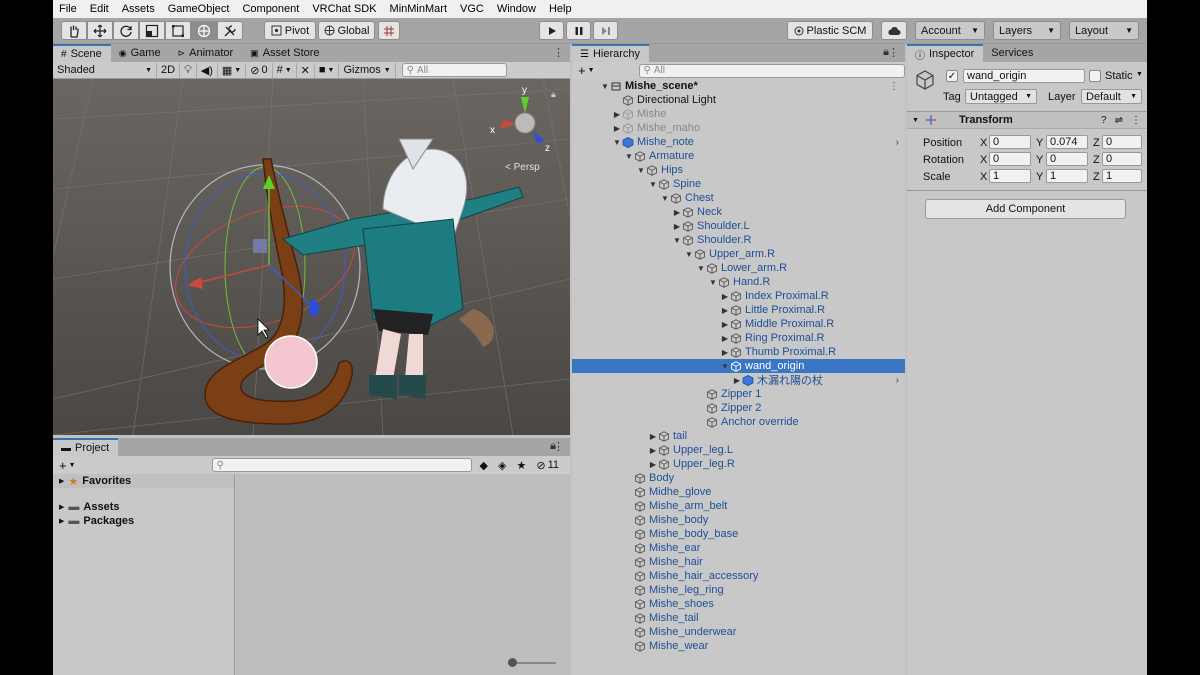 The image size is (1200, 675). What do you see at coordinates (207, 70) in the screenshot?
I see `audio-toggle: ◀︎)` at bounding box center [207, 70].